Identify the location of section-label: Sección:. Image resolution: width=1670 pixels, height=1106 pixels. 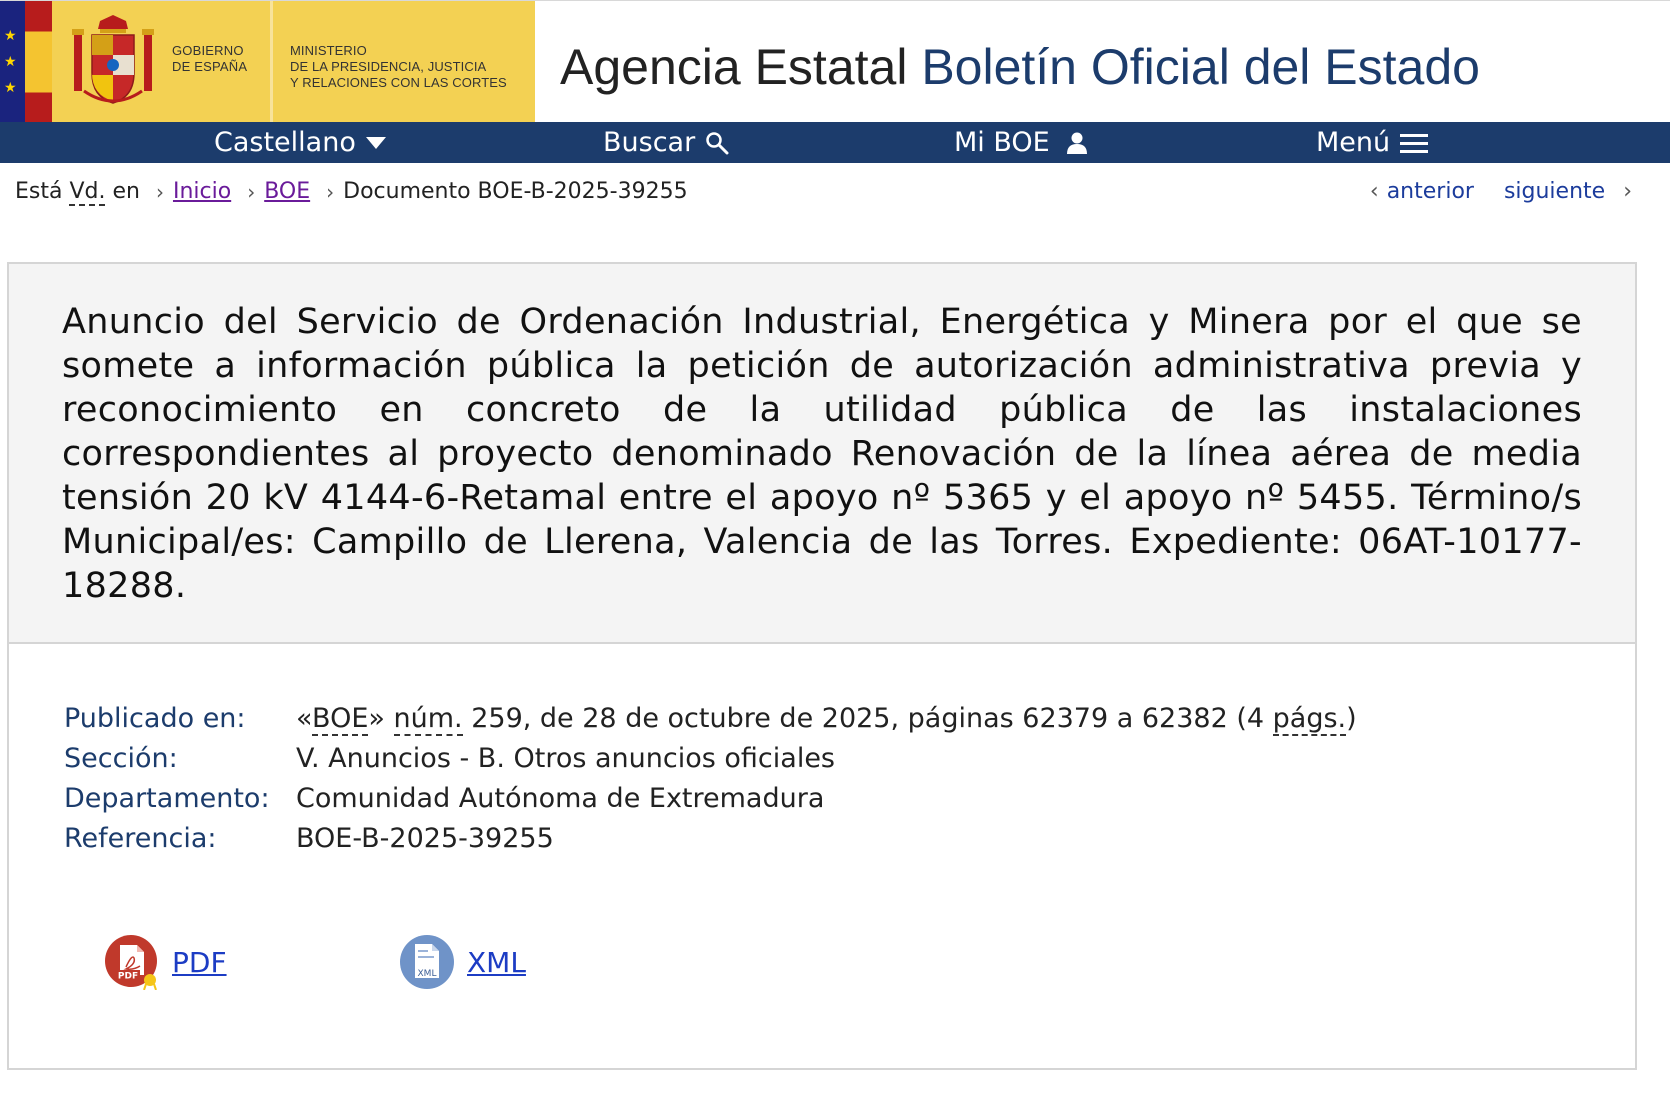
(121, 758).